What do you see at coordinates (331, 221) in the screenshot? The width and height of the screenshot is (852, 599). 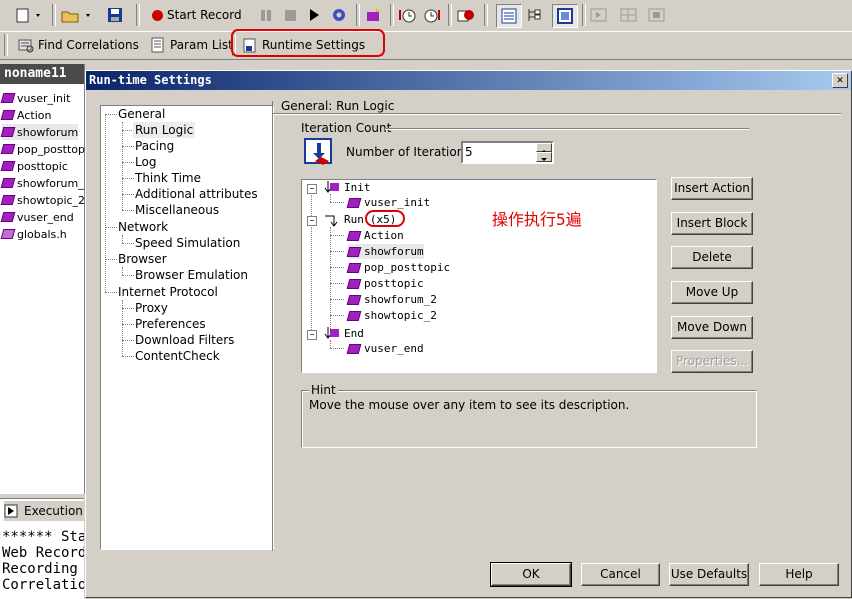 I see `run-block-icon` at bounding box center [331, 221].